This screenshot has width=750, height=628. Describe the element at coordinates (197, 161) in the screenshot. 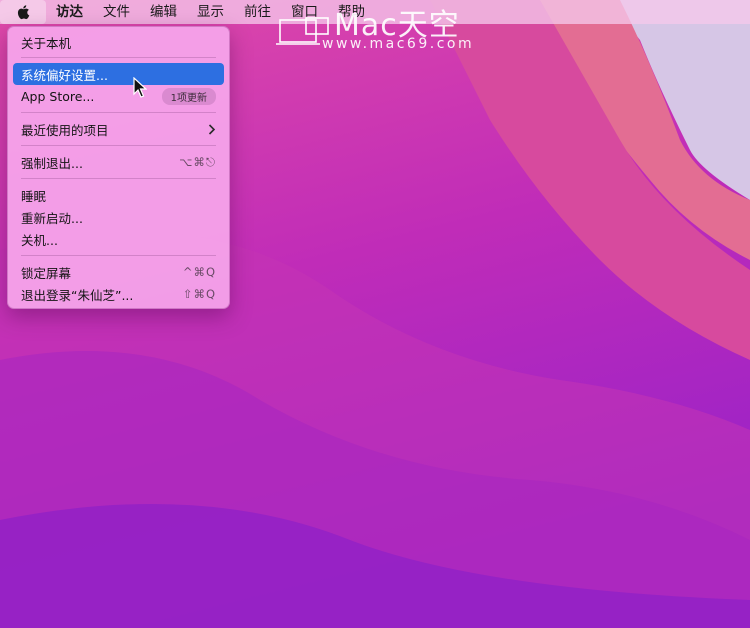

I see `shortcut-label: ⌥⌘⎋` at that location.